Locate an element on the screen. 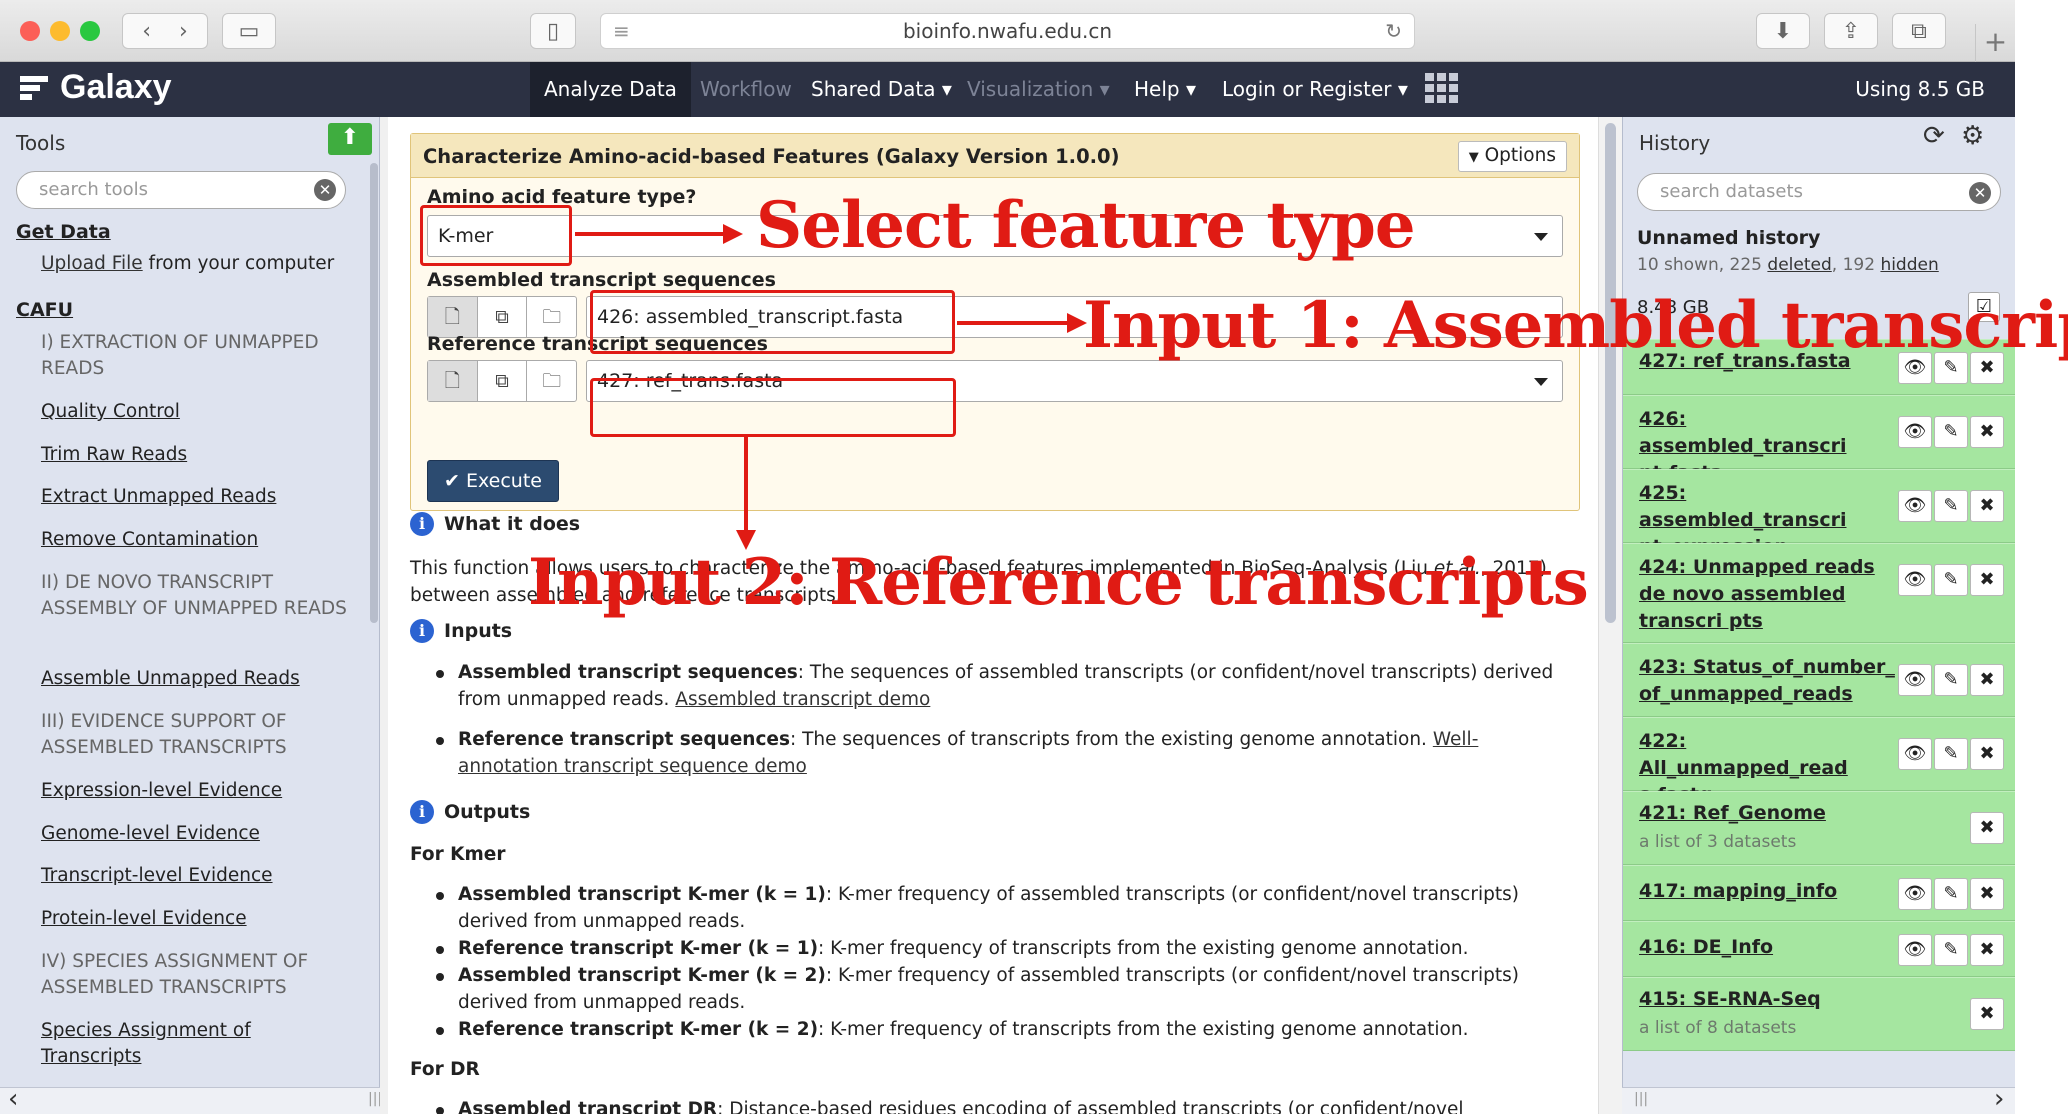 This screenshot has height=1114, width=2068. input-mode-group-1: 🗋 ⧉ 🗀 is located at coordinates (502, 317).